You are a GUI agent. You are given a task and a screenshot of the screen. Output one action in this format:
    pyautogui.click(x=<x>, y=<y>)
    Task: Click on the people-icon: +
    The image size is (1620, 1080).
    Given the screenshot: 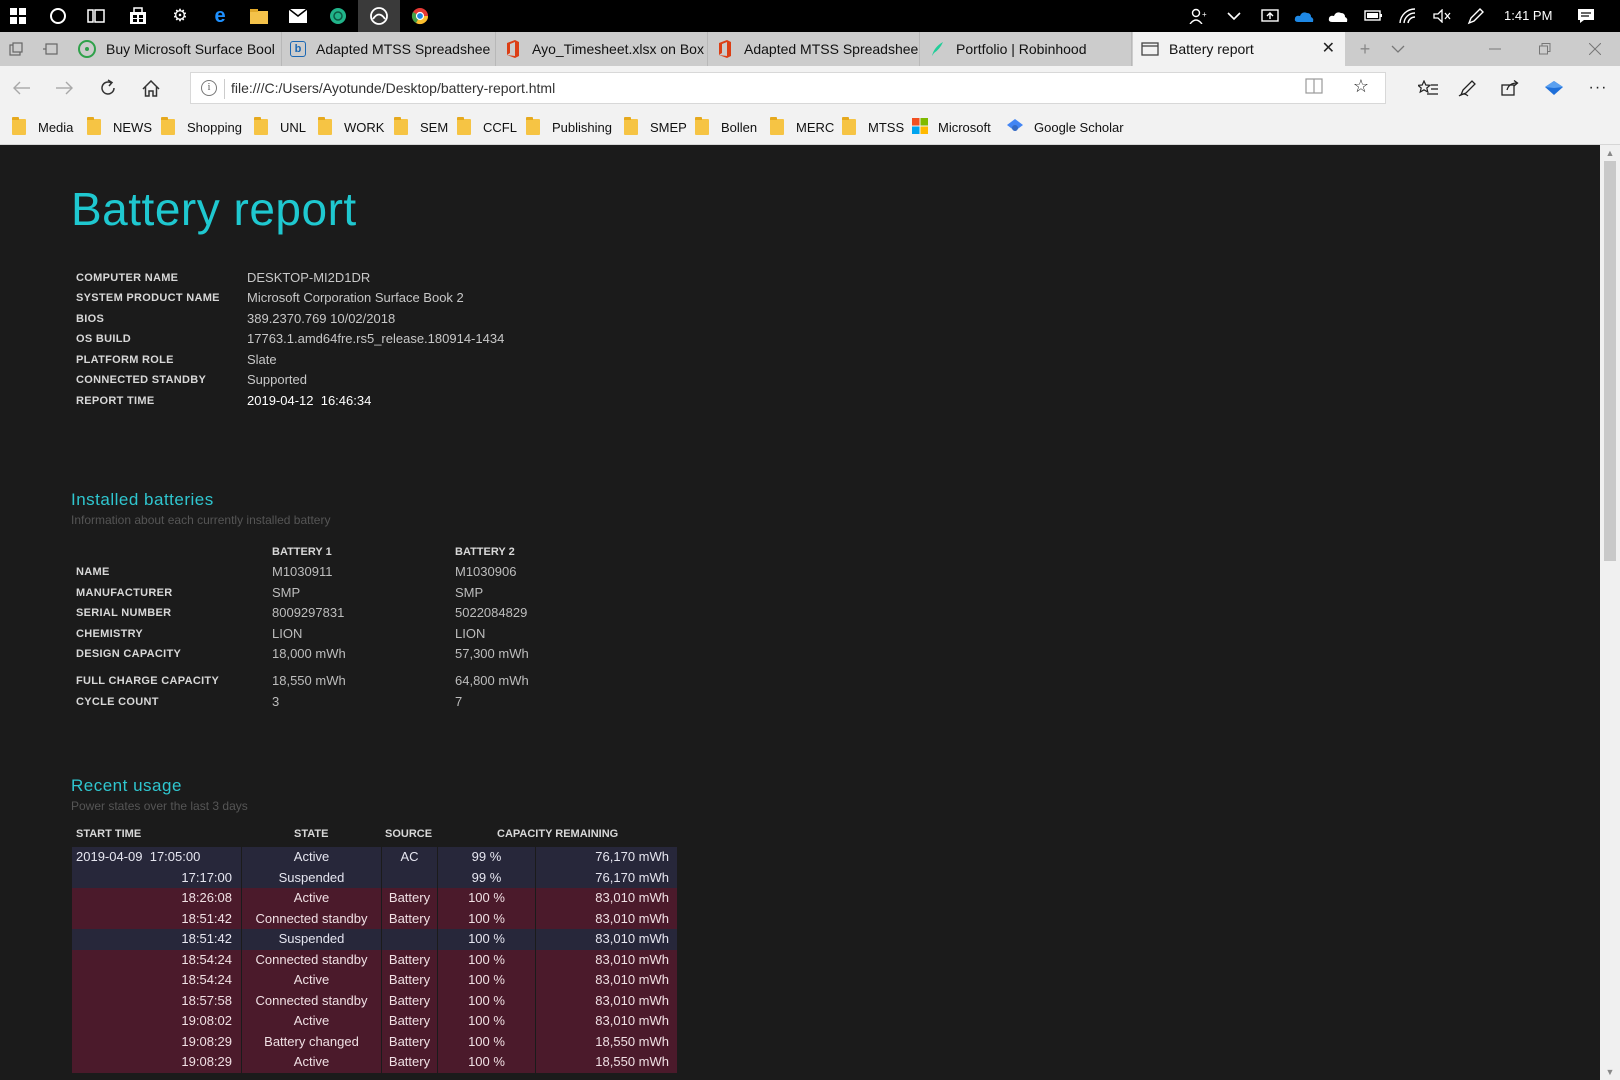 What is the action you would take?
    pyautogui.click(x=1198, y=16)
    